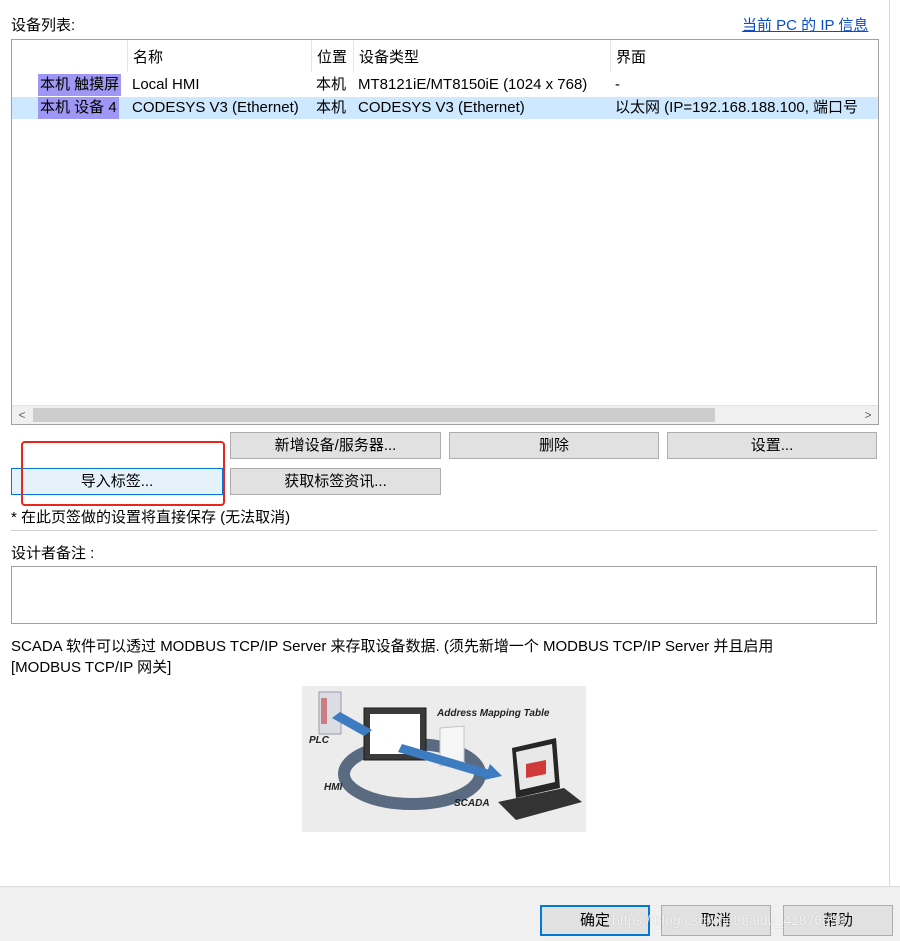 Image resolution: width=900 pixels, height=941 pixels. I want to click on row-id-cell: 本机 触摸屏, so click(80, 85).